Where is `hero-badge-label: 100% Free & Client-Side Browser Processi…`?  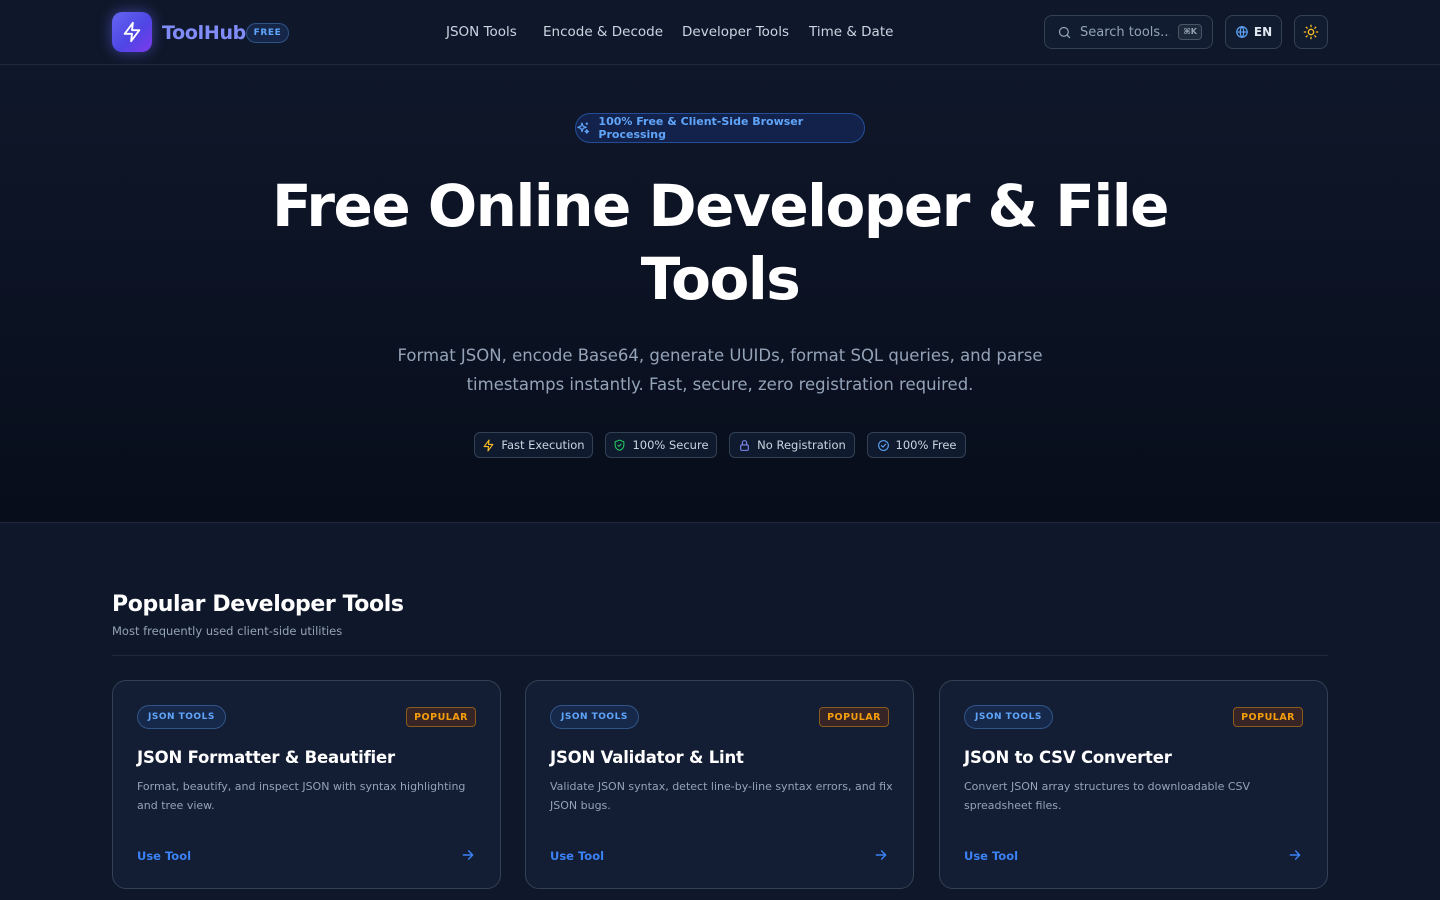
hero-badge-label: 100% Free & Client-Side Browser Processi… is located at coordinates (701, 128).